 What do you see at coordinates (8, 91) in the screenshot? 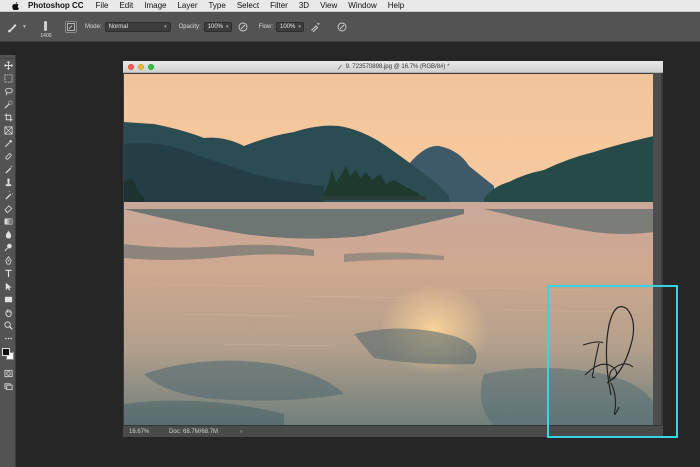
I see `lasso-tool-icon` at bounding box center [8, 91].